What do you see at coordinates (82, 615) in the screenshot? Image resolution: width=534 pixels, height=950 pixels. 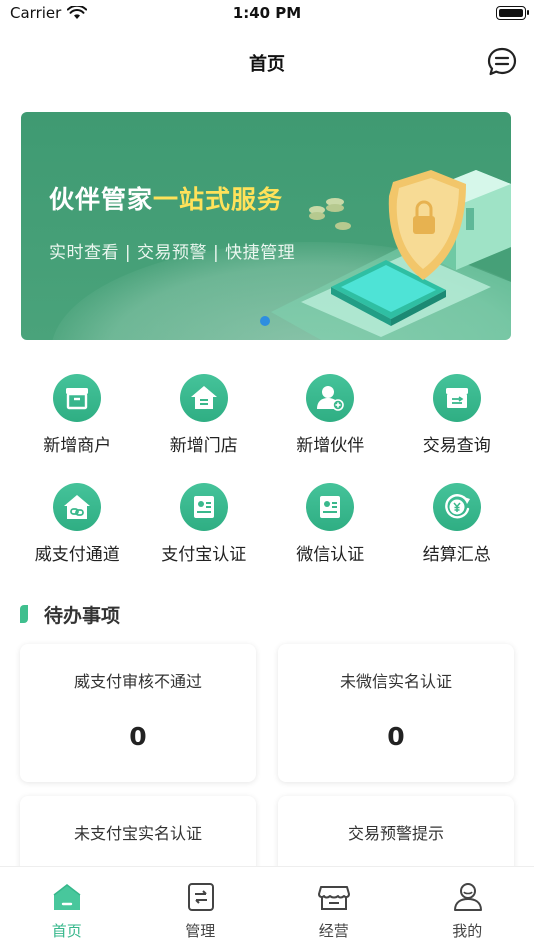 I see `todo-title: 待办事项` at bounding box center [82, 615].